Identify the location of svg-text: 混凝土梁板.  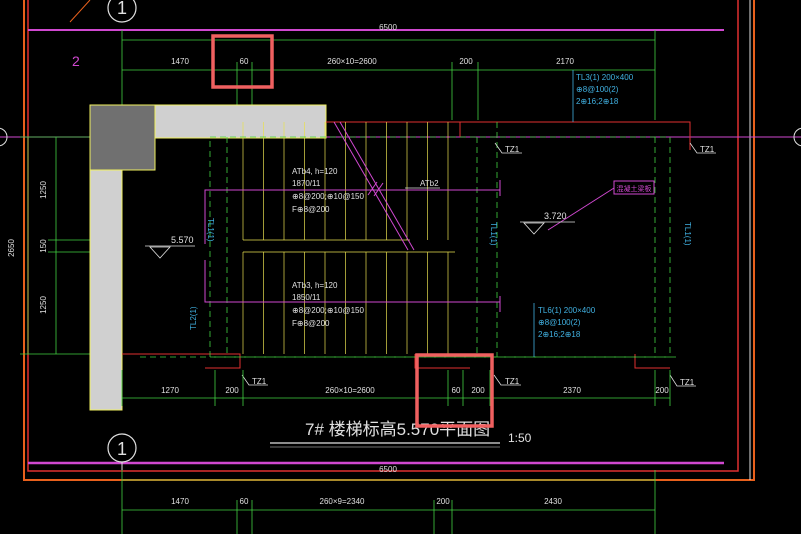
(634, 188).